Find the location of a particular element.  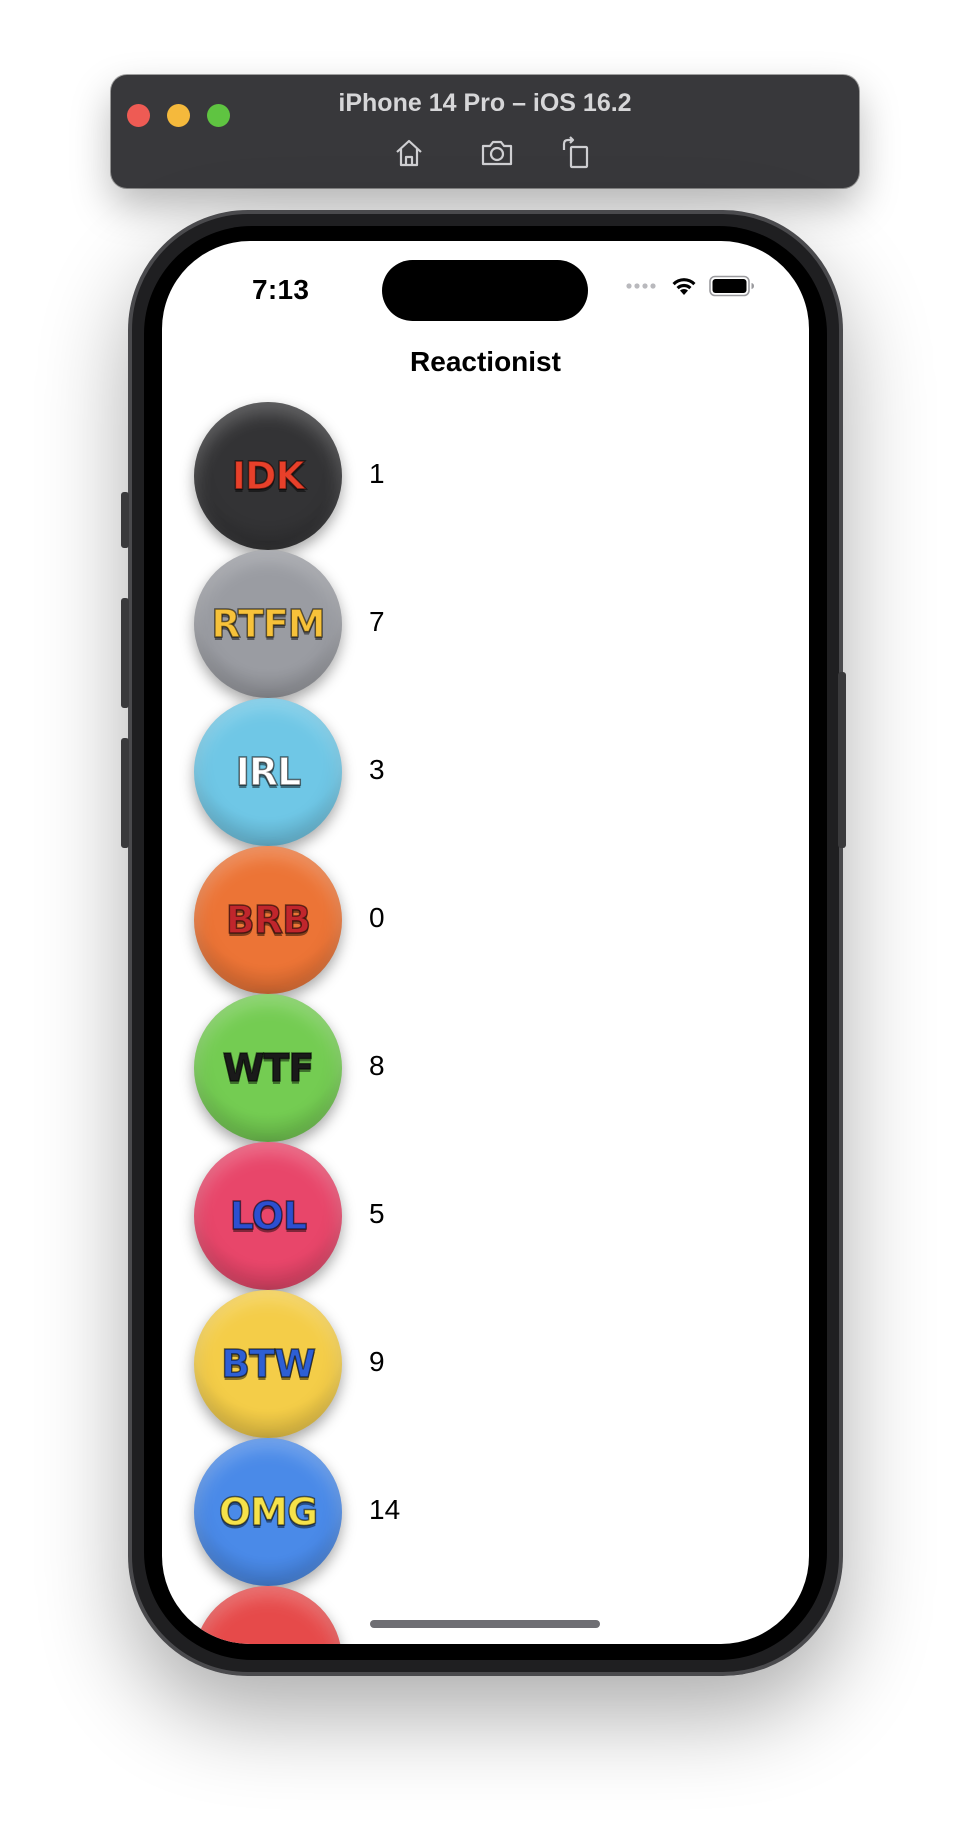

reaction-row: RTFM 7 is located at coordinates (474, 624).